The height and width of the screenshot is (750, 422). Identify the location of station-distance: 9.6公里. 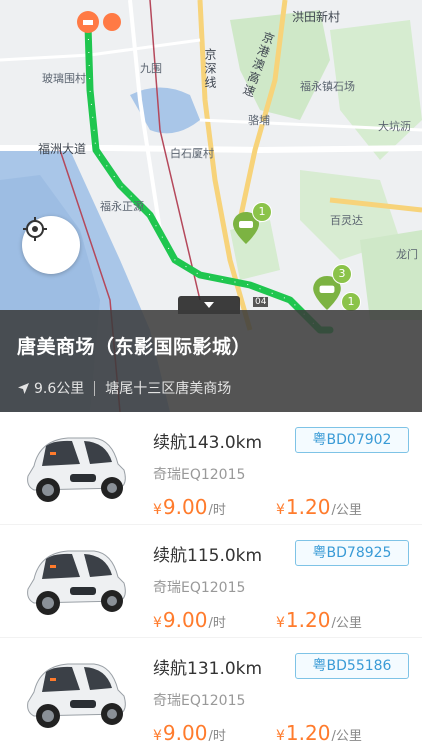
(59, 389).